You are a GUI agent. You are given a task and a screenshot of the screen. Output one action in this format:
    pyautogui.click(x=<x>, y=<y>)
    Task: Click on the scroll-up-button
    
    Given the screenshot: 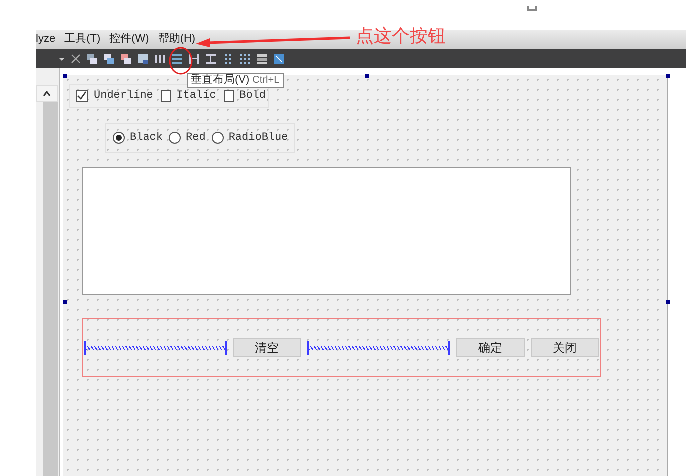 What is the action you would take?
    pyautogui.click(x=47, y=93)
    